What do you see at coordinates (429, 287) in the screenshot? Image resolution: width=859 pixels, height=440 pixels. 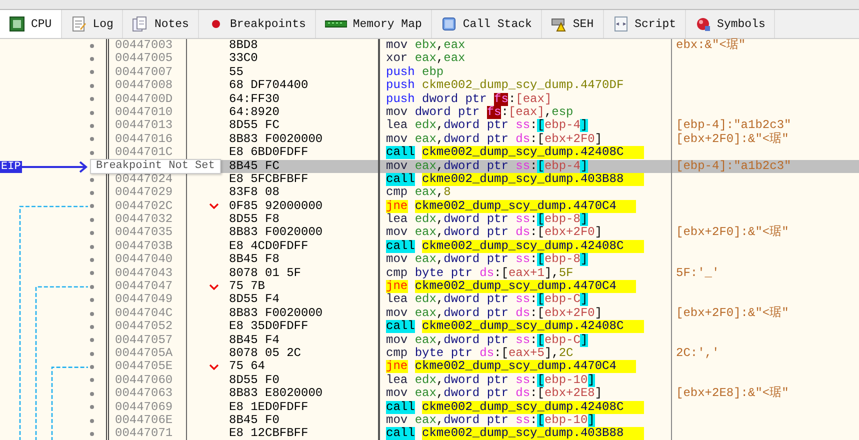 I see `disassembly-row: 00447047 75 7B jne ckme002_dump_scy_dump.4470C4` at bounding box center [429, 287].